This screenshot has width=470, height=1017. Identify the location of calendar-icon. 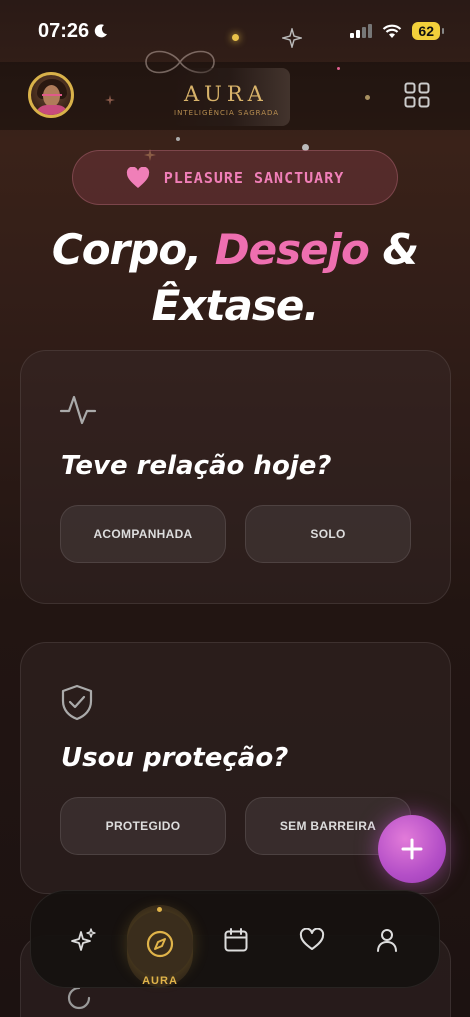
(236, 940).